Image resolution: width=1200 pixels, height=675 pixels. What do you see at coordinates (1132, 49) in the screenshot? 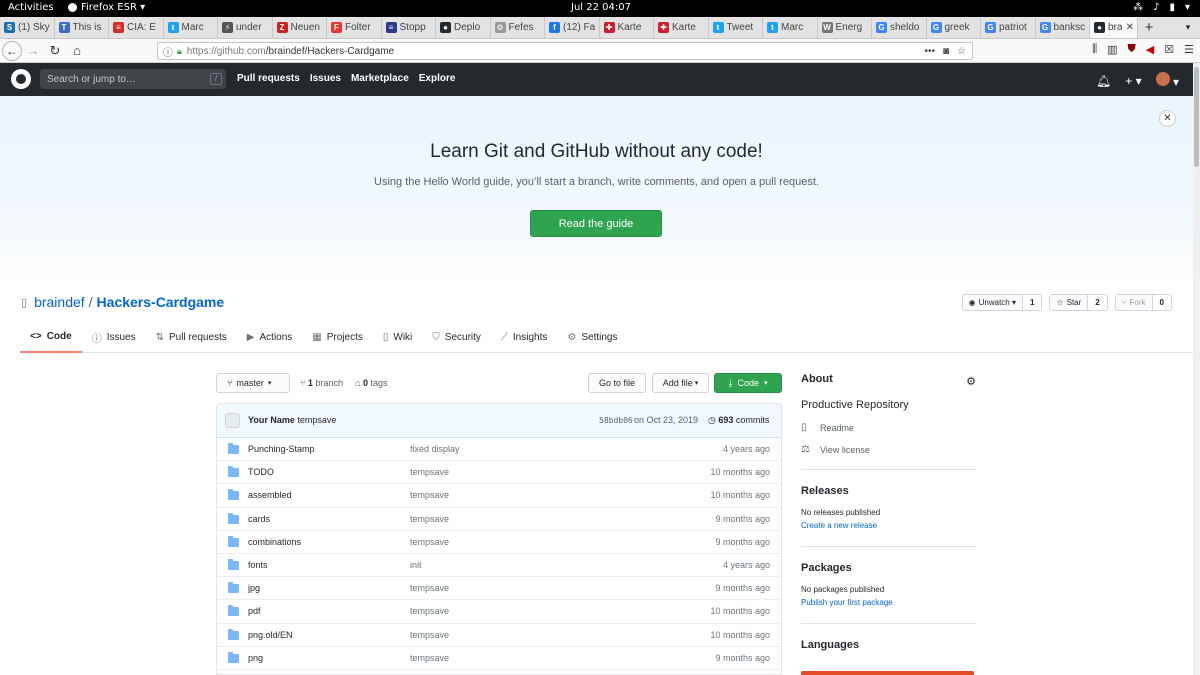
I see `ublock-icon: ⛊` at bounding box center [1132, 49].